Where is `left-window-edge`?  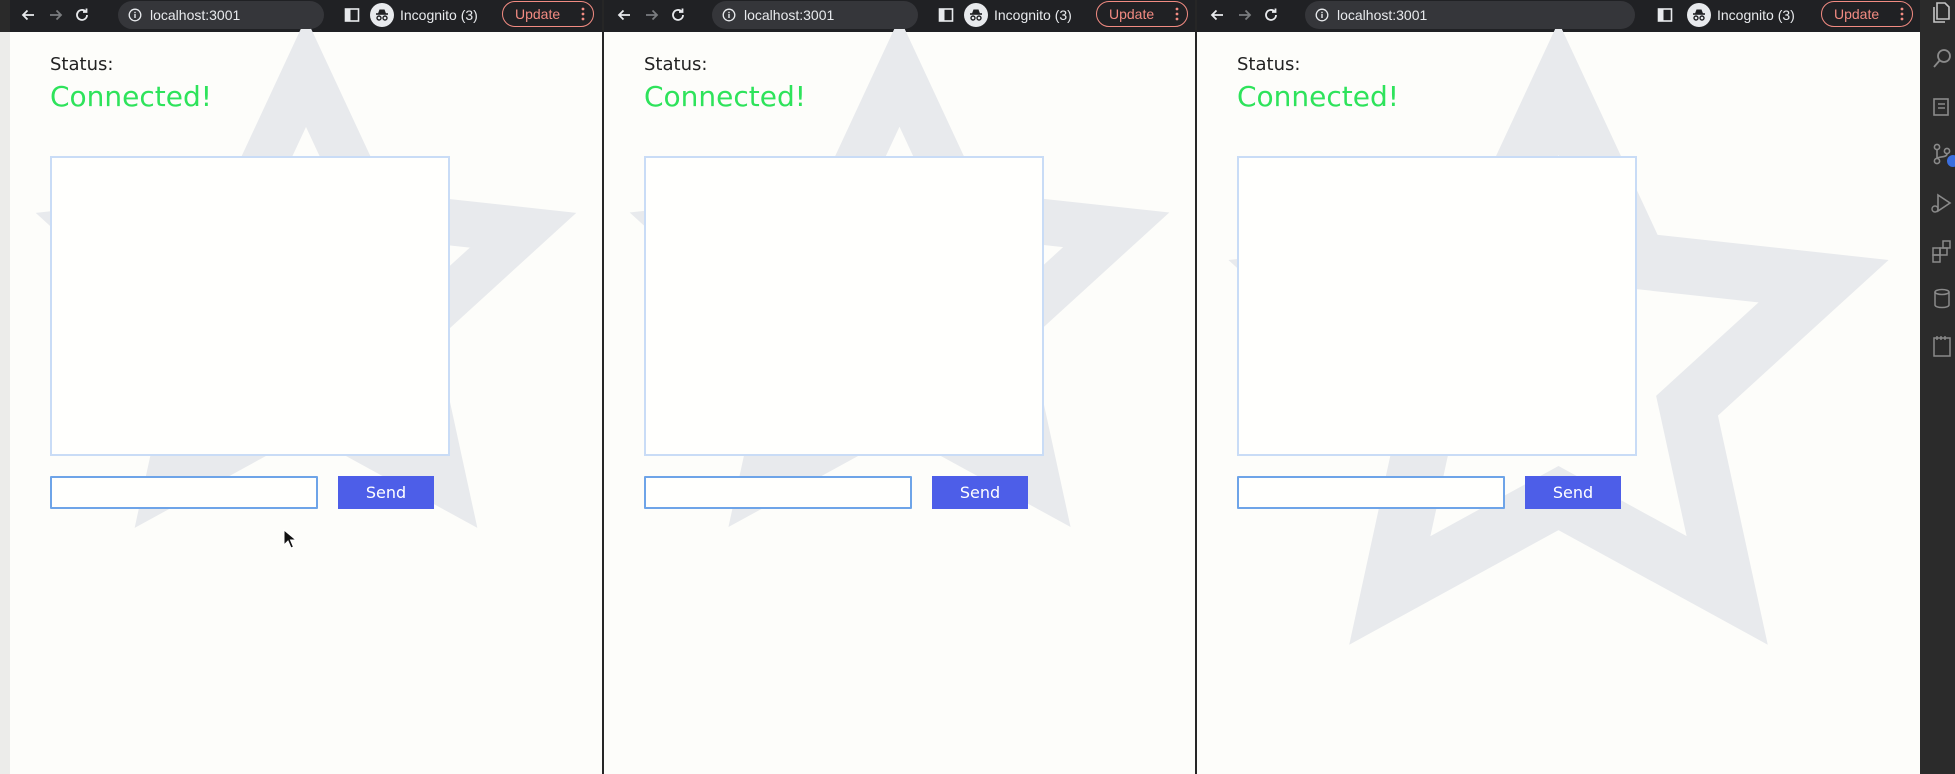 left-window-edge is located at coordinates (5, 387).